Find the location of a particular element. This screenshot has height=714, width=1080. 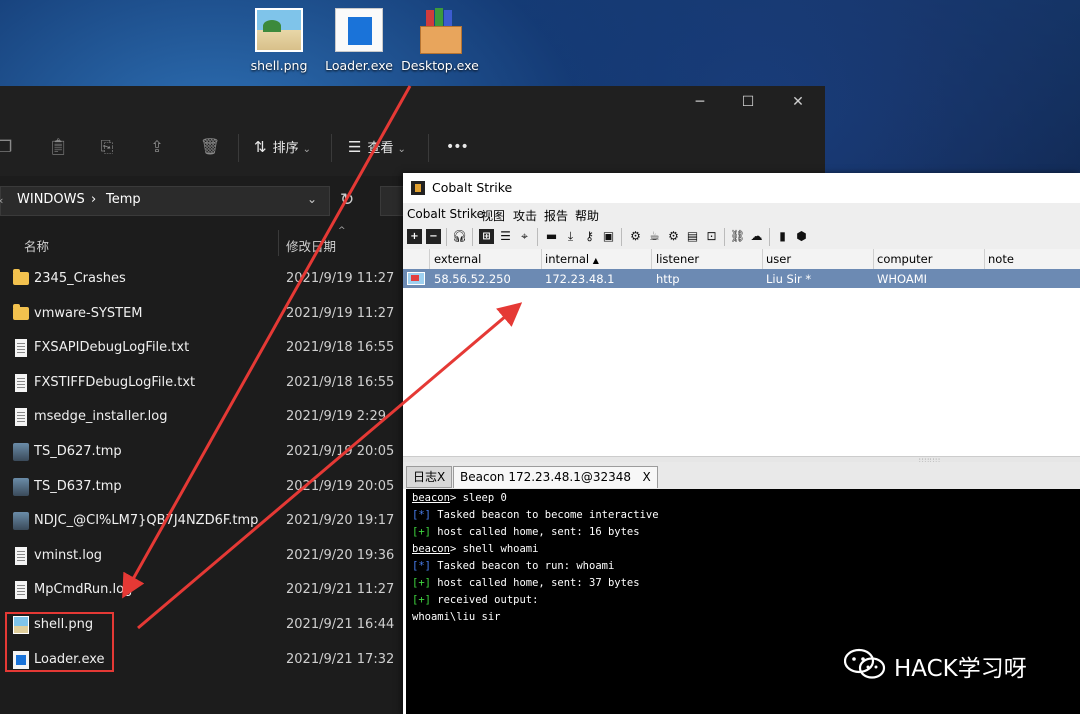

close-icon: ✕ is located at coordinates (798, 102).